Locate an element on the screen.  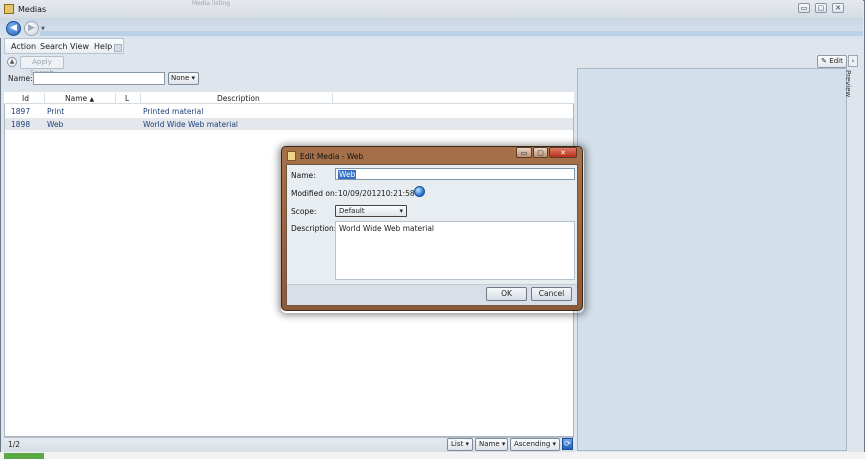
collapse-search-icon: ▲ is located at coordinates (12, 62).